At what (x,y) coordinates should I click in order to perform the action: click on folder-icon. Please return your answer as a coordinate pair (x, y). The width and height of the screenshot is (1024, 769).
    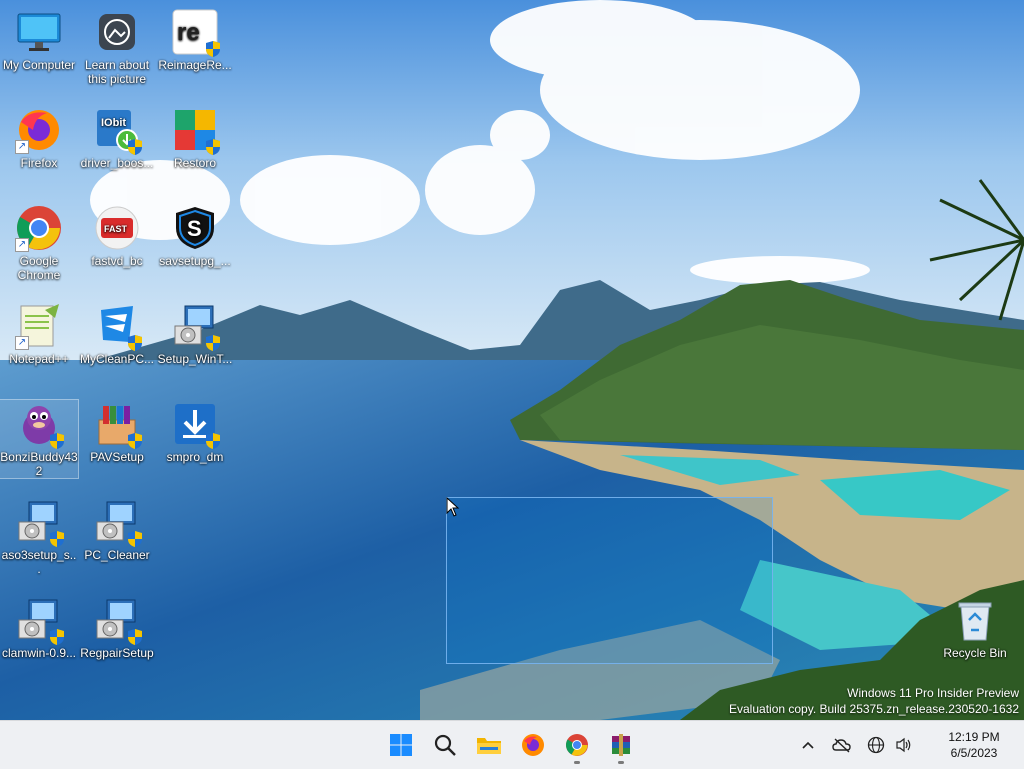
    Looking at the image, I should click on (489, 746).